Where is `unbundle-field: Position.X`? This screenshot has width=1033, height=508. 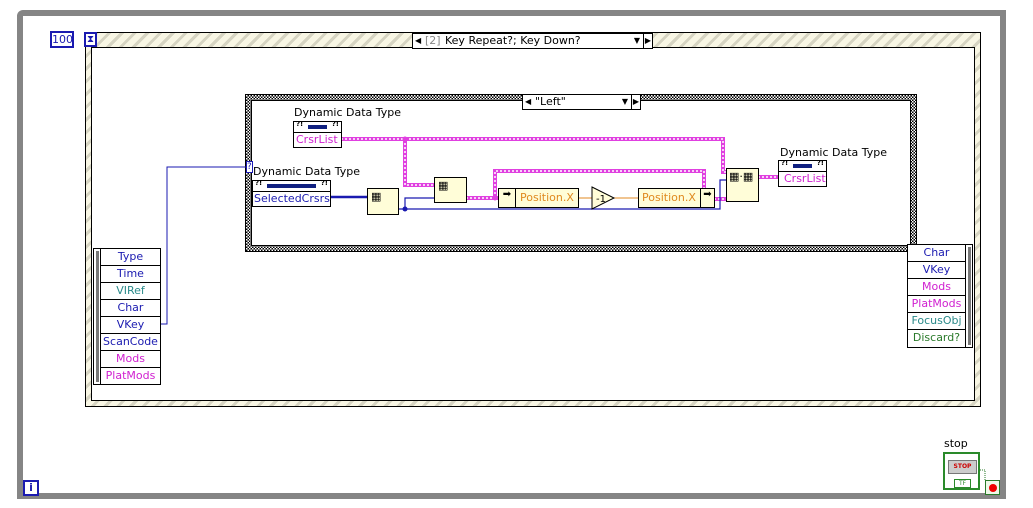
unbundle-field: Position.X is located at coordinates (547, 197).